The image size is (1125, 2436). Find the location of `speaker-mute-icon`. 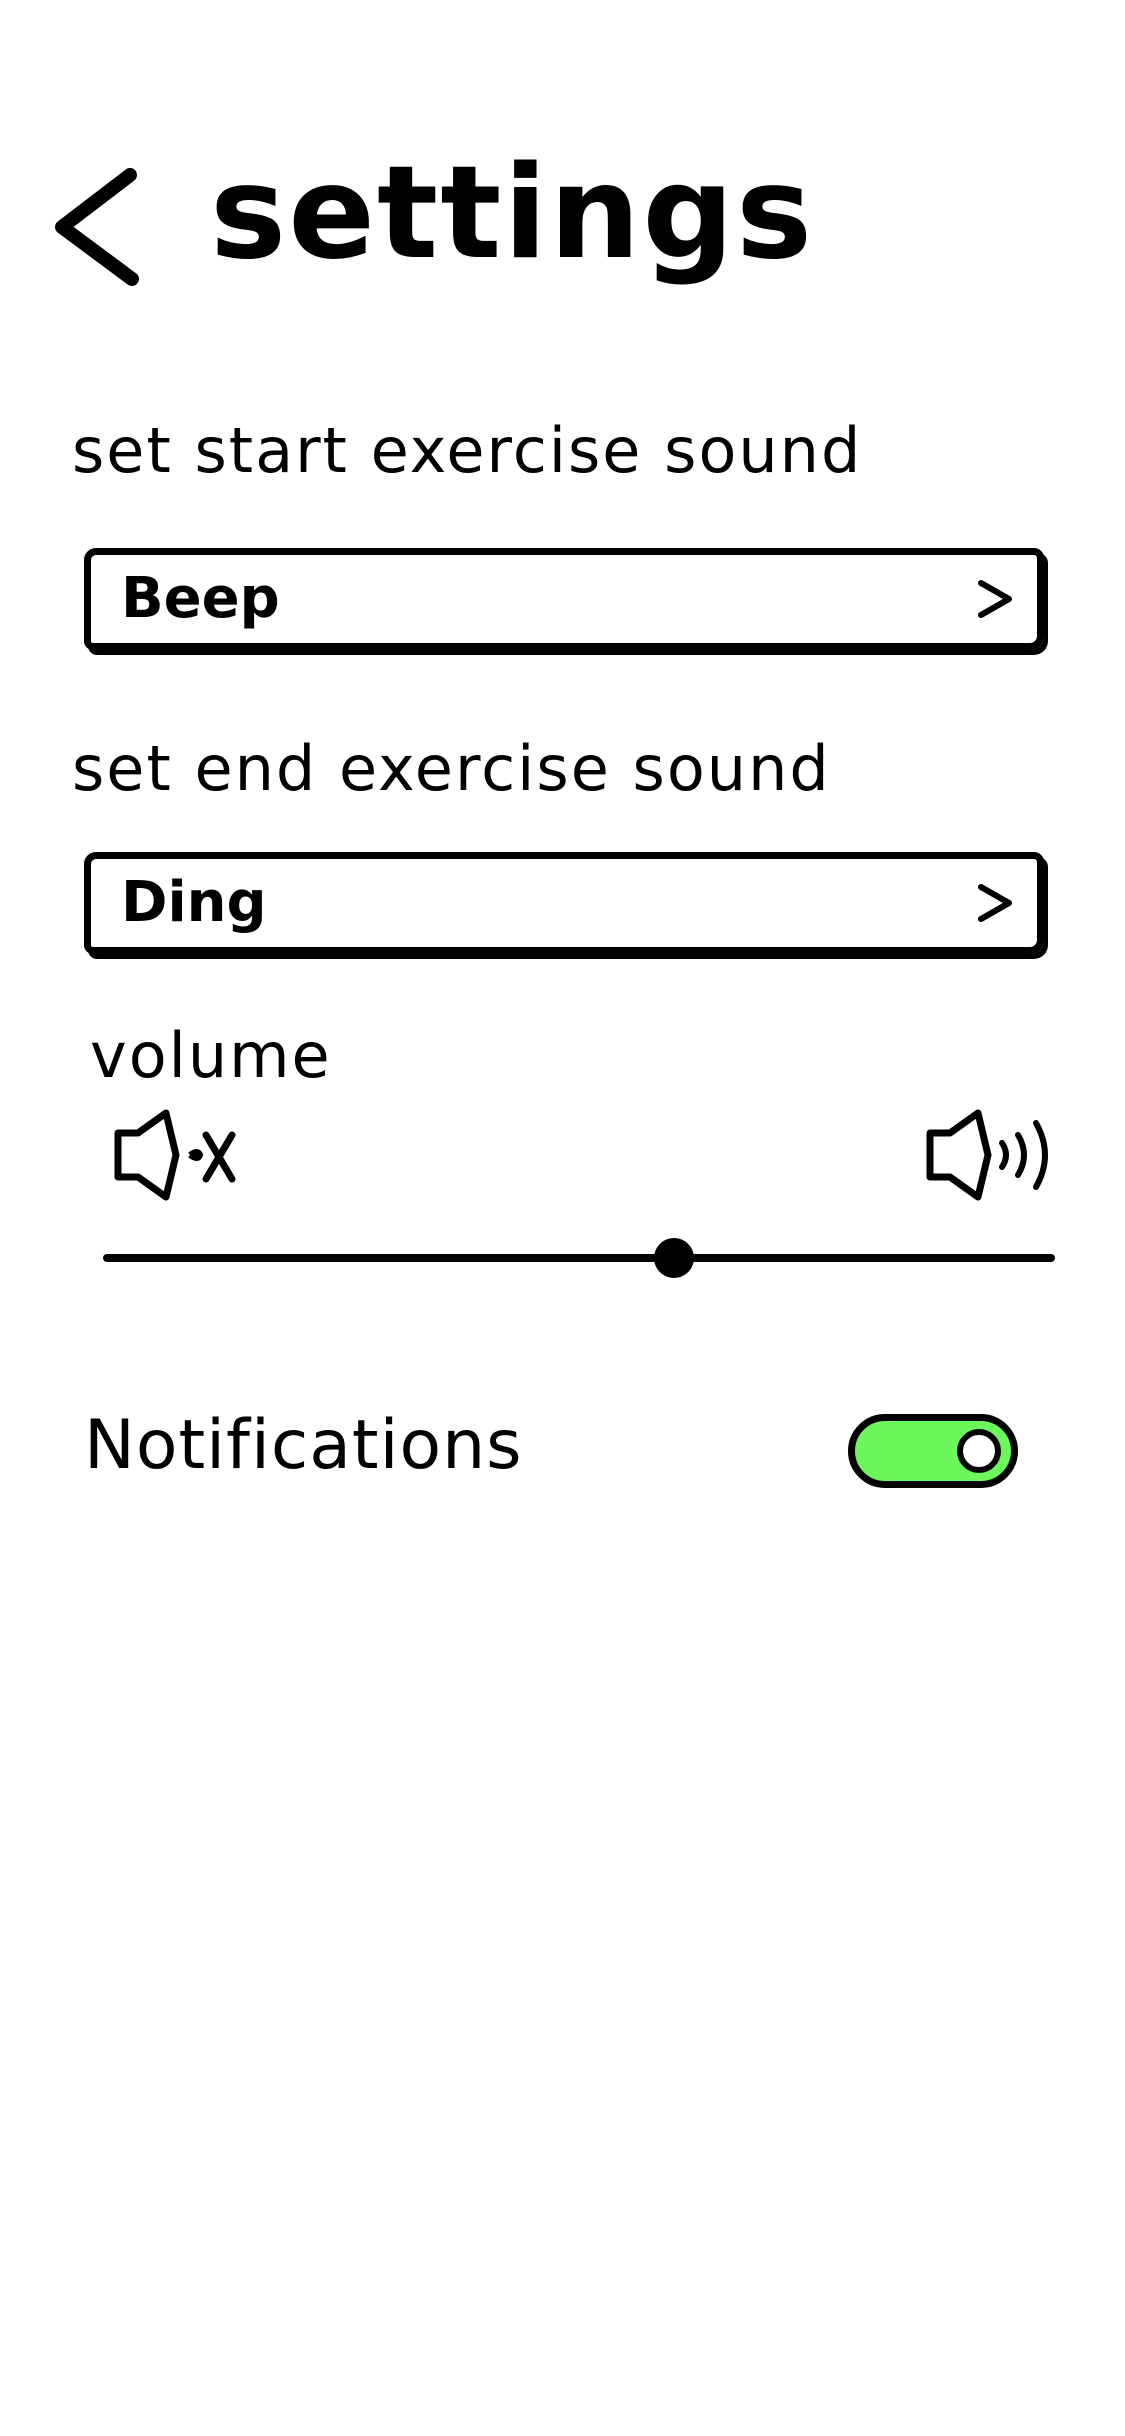

speaker-mute-icon is located at coordinates (173, 1155).